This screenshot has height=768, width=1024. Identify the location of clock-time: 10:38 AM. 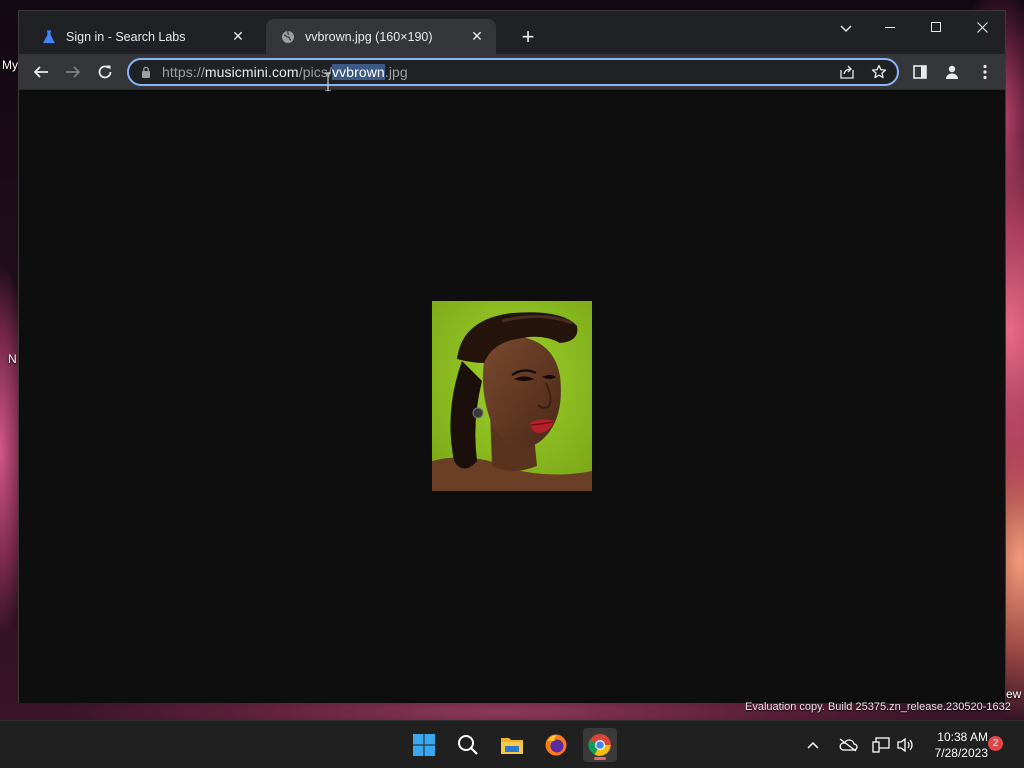
(962, 737).